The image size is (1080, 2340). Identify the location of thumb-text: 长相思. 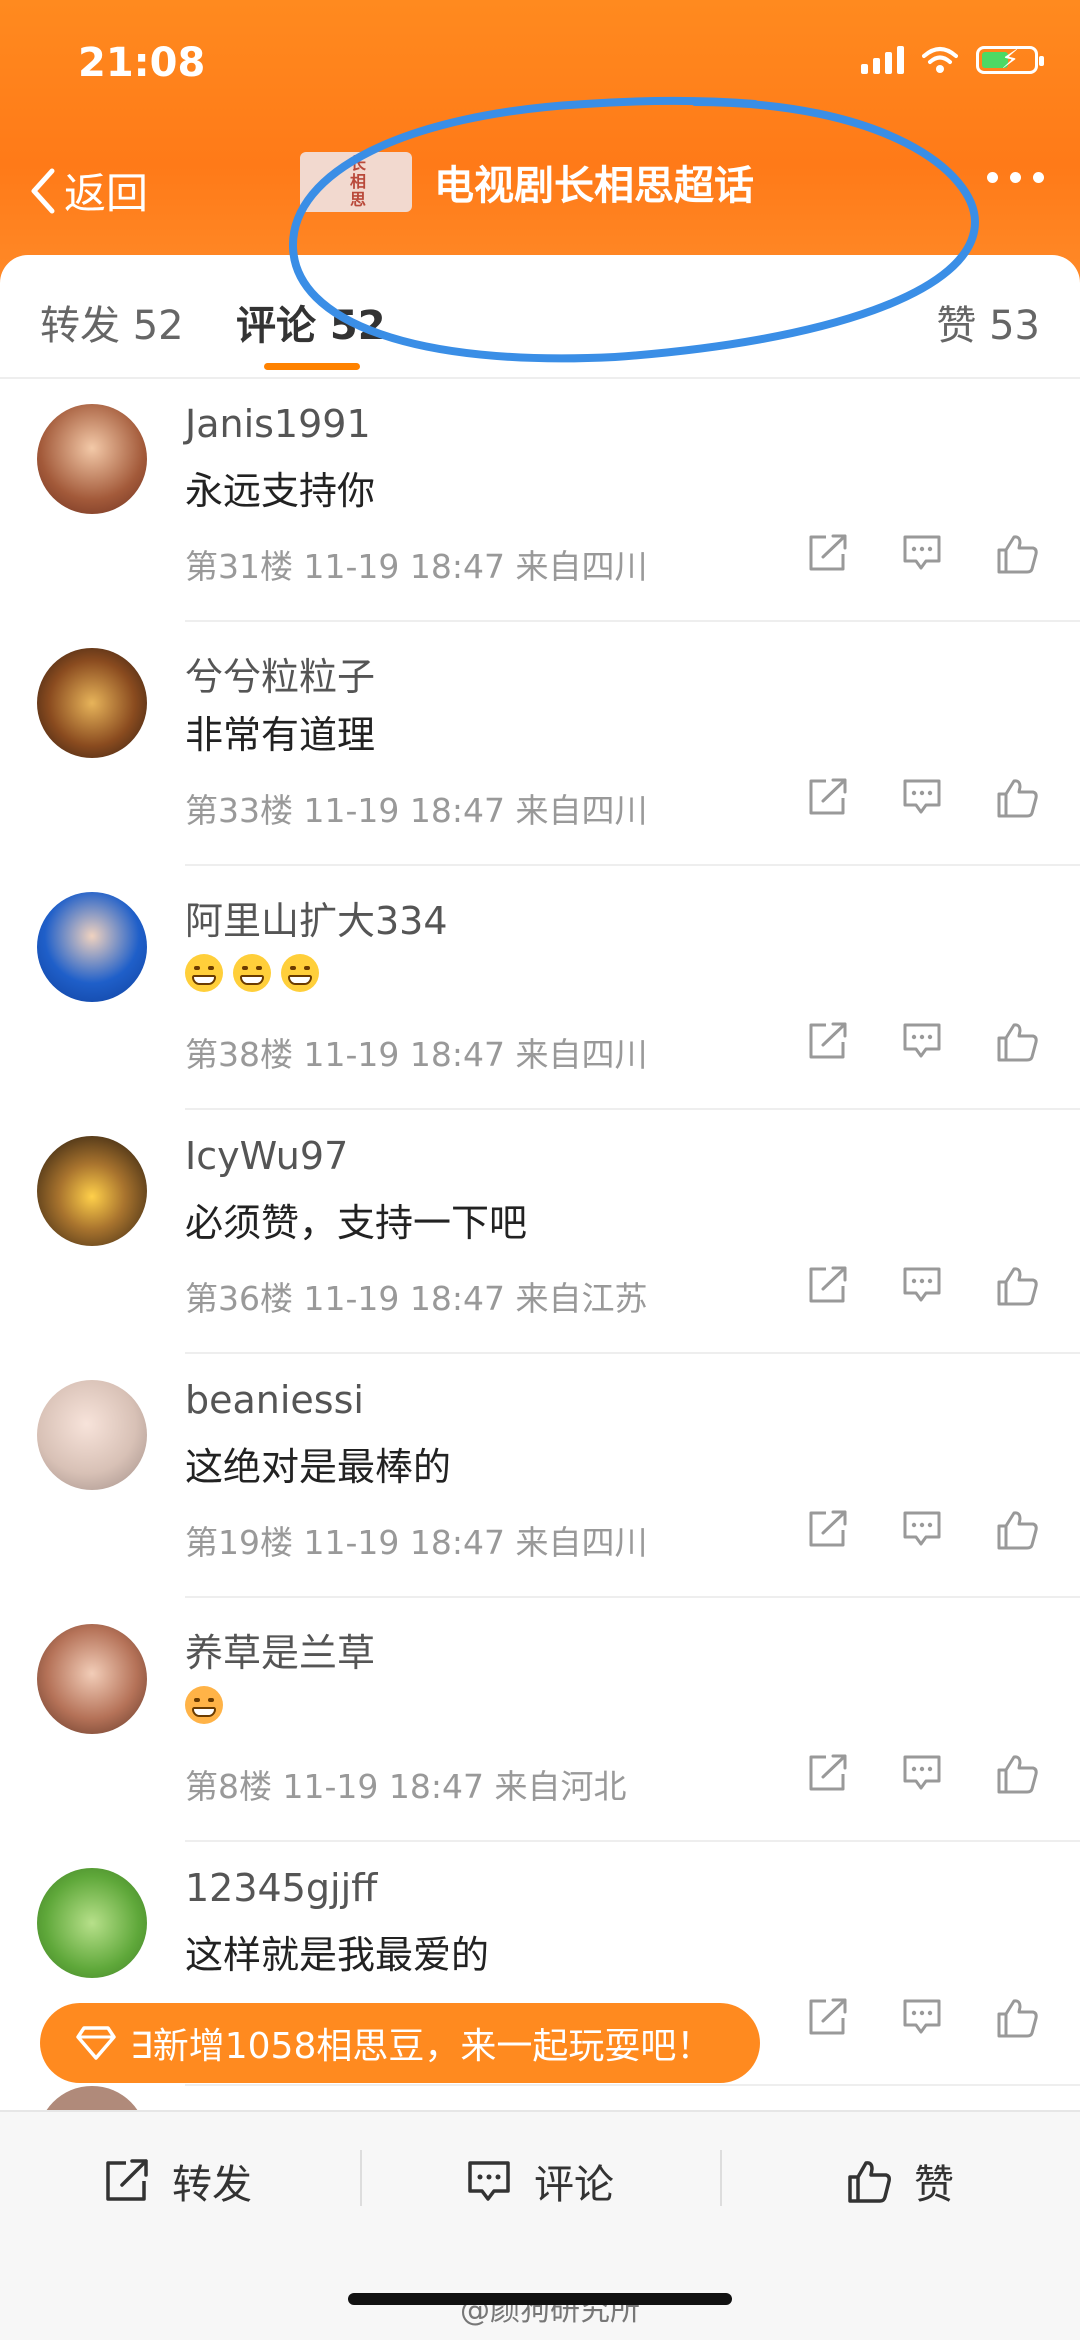
(356, 182).